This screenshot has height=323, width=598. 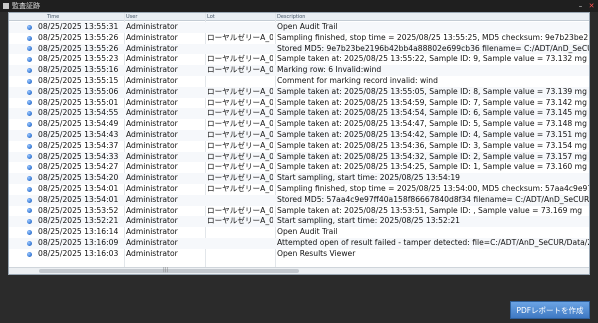 What do you see at coordinates (329, 70) in the screenshot?
I see `cell-description: Marking row: 6 Invalid:wind` at bounding box center [329, 70].